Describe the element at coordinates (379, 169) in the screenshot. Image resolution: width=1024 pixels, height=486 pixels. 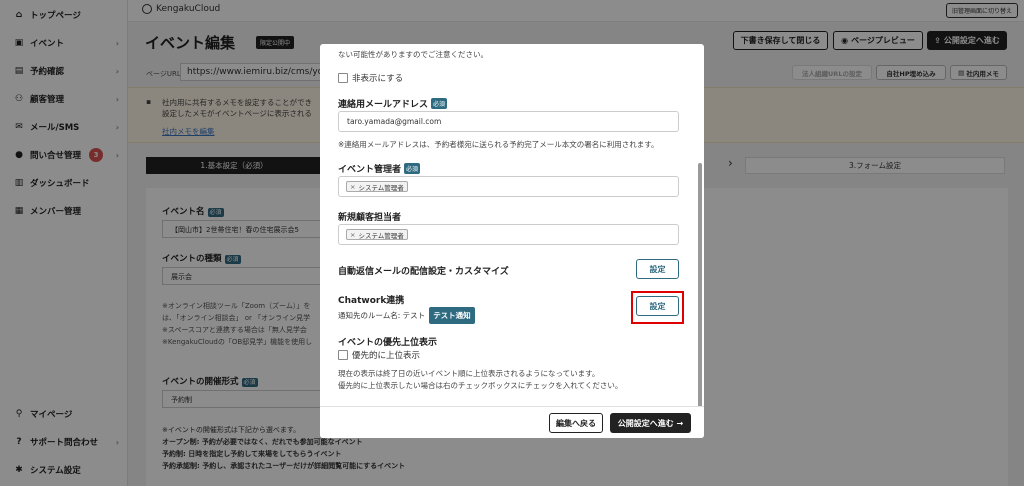
I see `event-manager-label: イベント管理者 必須` at that location.